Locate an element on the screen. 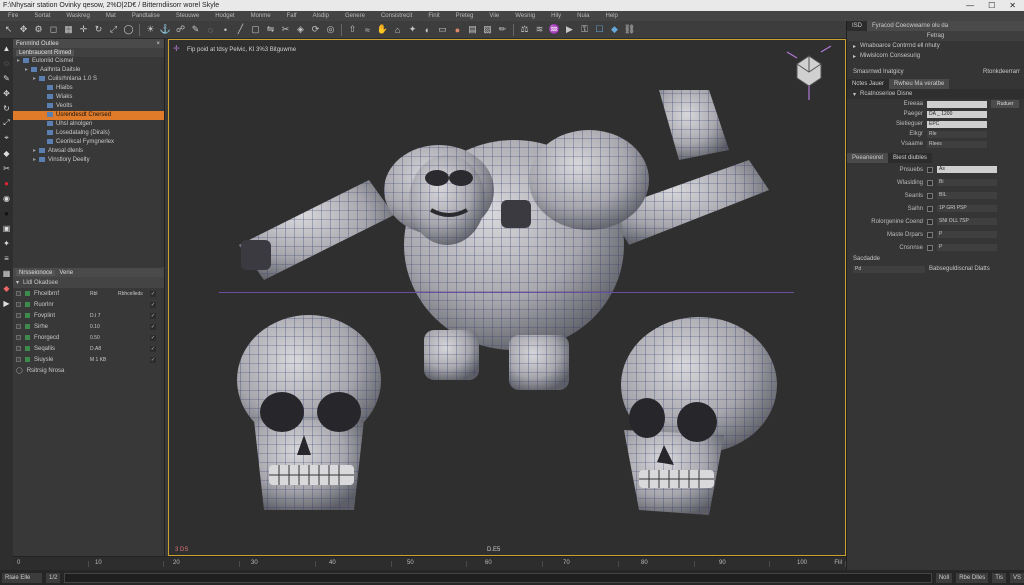 The image size is (1024, 585). toolbar-cloth-icon: ≋ is located at coordinates (539, 29).